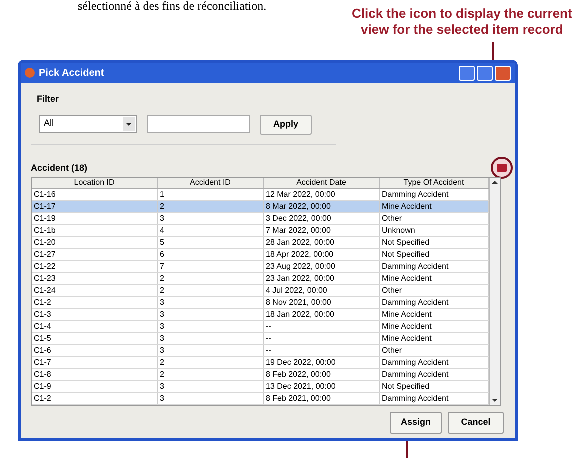  I want to click on table-row: C1-17 2 8 Mar 2022, 00:00 Mine Accident, so click(260, 207).